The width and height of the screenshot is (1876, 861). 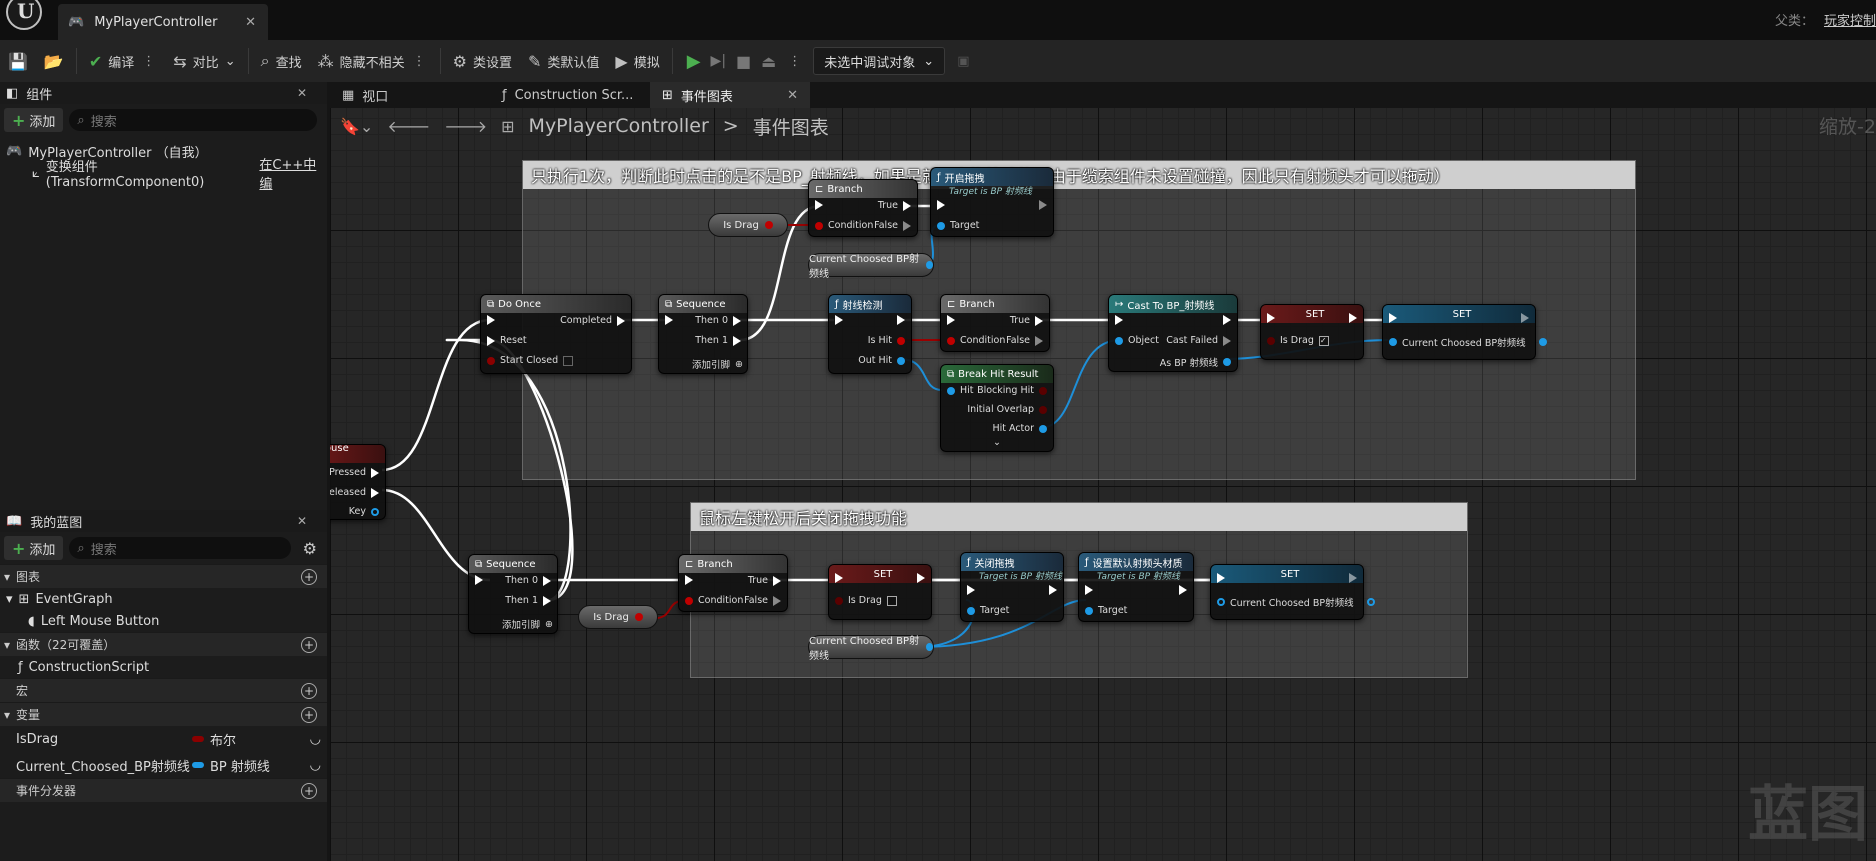 I want to click on node-set-isdrag-2: SET Is Drag, so click(x=880, y=592).